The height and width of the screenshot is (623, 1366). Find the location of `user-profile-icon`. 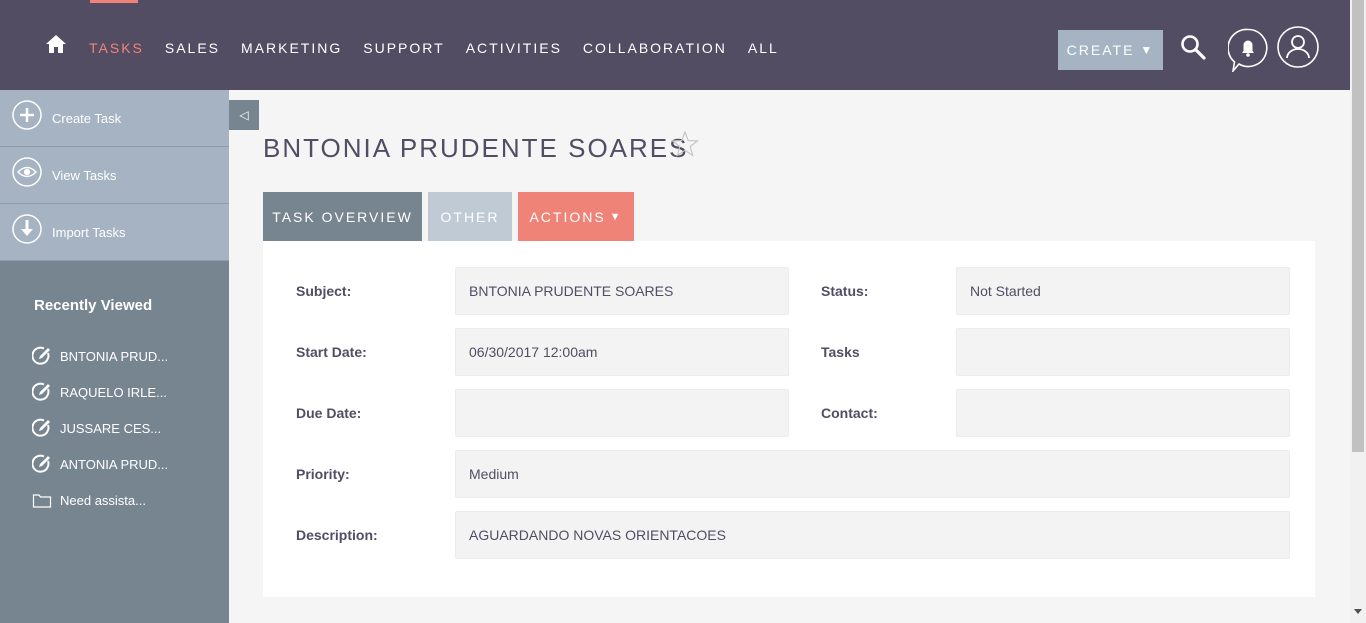

user-profile-icon is located at coordinates (1298, 47).